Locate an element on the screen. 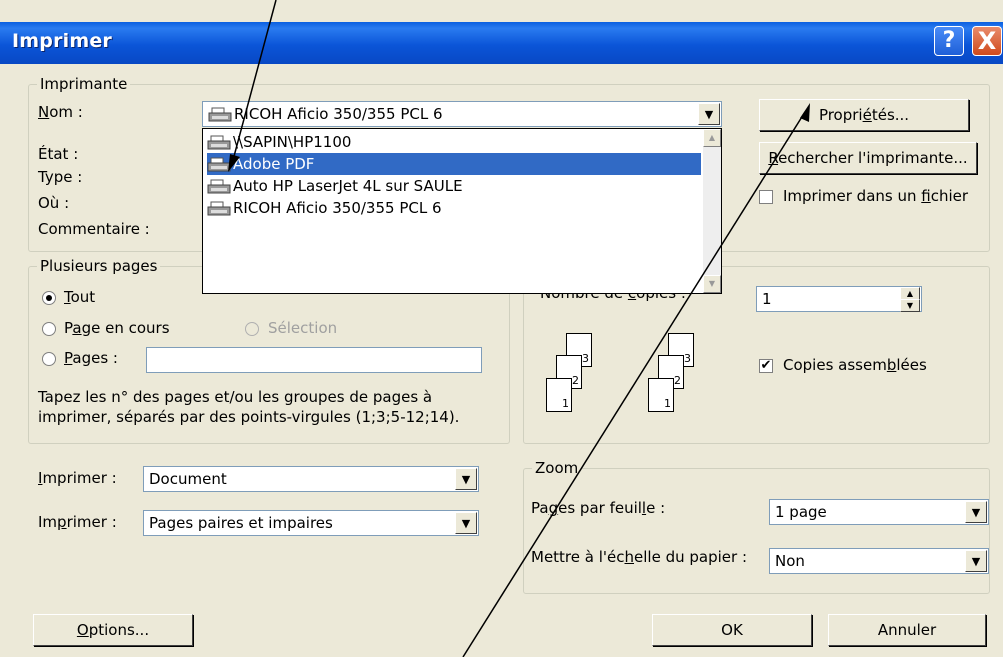  zoom-legend: Zoom is located at coordinates (557, 468).